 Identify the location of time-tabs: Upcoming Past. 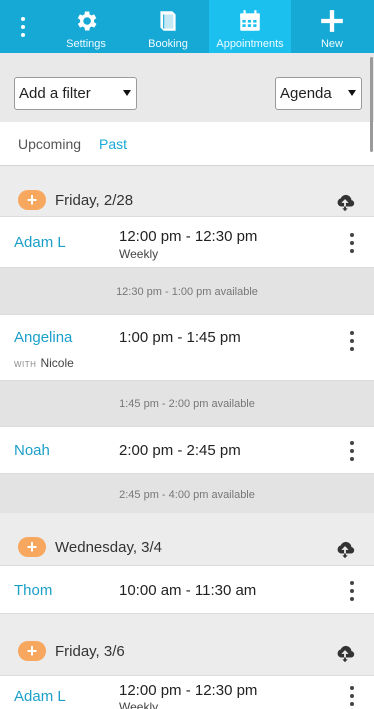
(187, 144).